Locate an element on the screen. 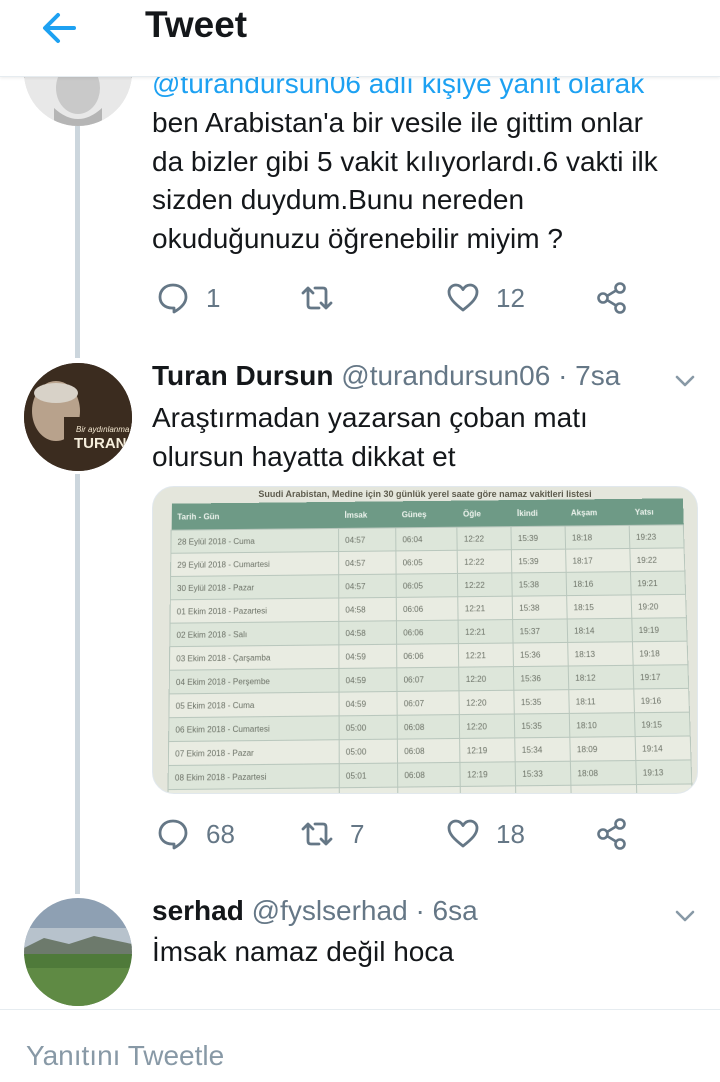 The width and height of the screenshot is (720, 1082). reply-placeholder: Yanıtını Tweetle is located at coordinates (125, 1056).